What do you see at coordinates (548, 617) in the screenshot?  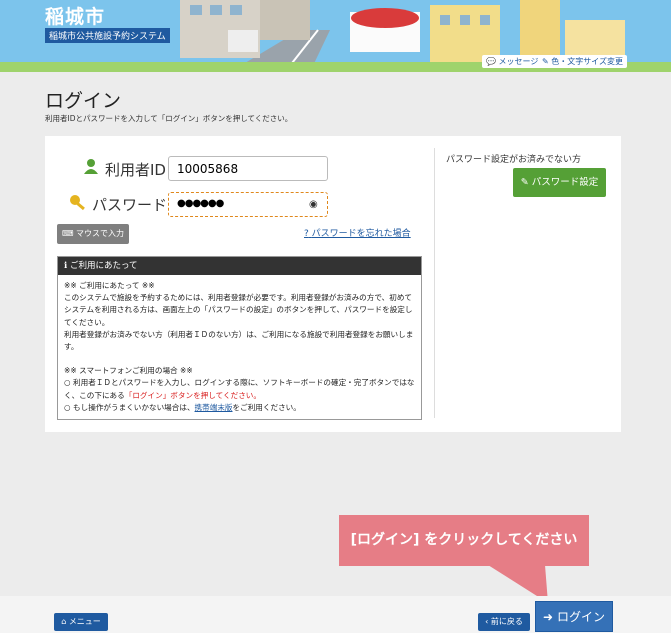 I see `sign-in-icon: ➜` at bounding box center [548, 617].